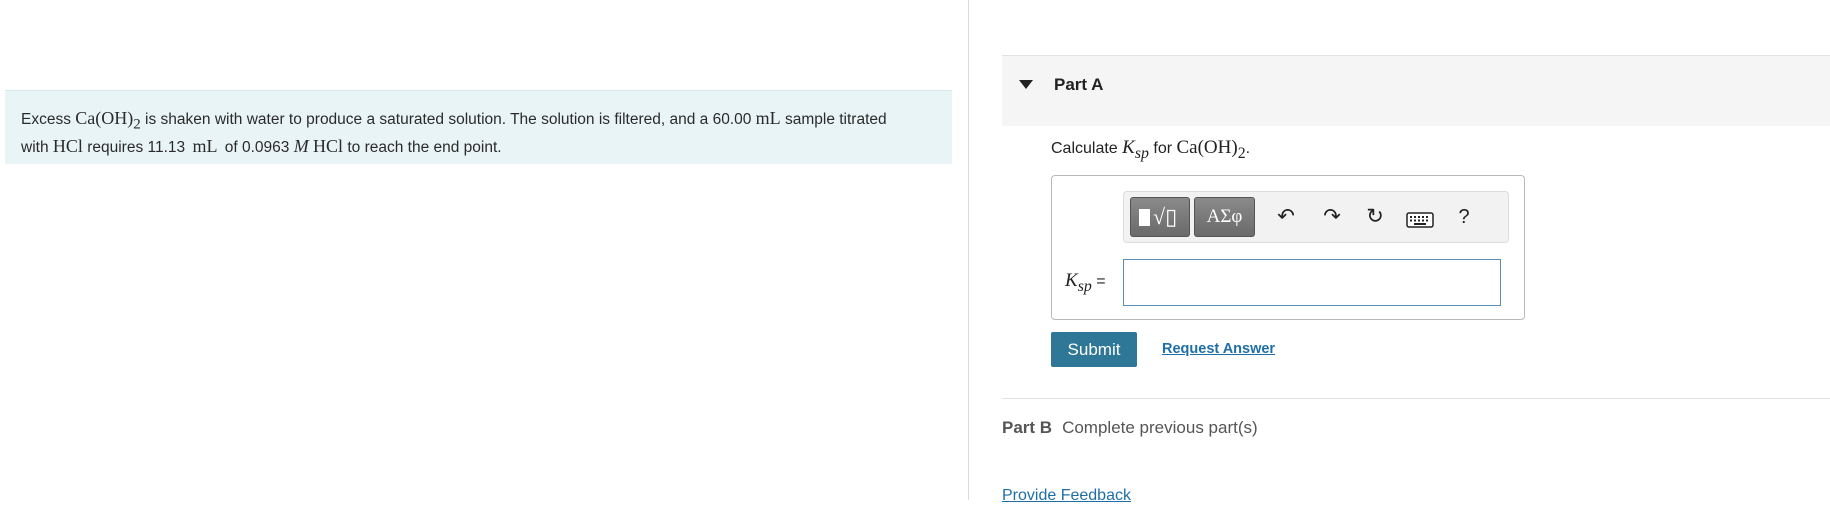  What do you see at coordinates (301, 145) in the screenshot?
I see `molar-symbol: M` at bounding box center [301, 145].